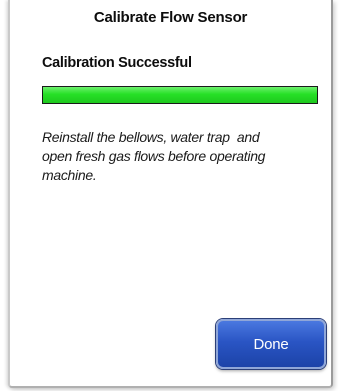 The image size is (340, 391). I want to click on calibration-status: Calibration Successful, so click(117, 63).